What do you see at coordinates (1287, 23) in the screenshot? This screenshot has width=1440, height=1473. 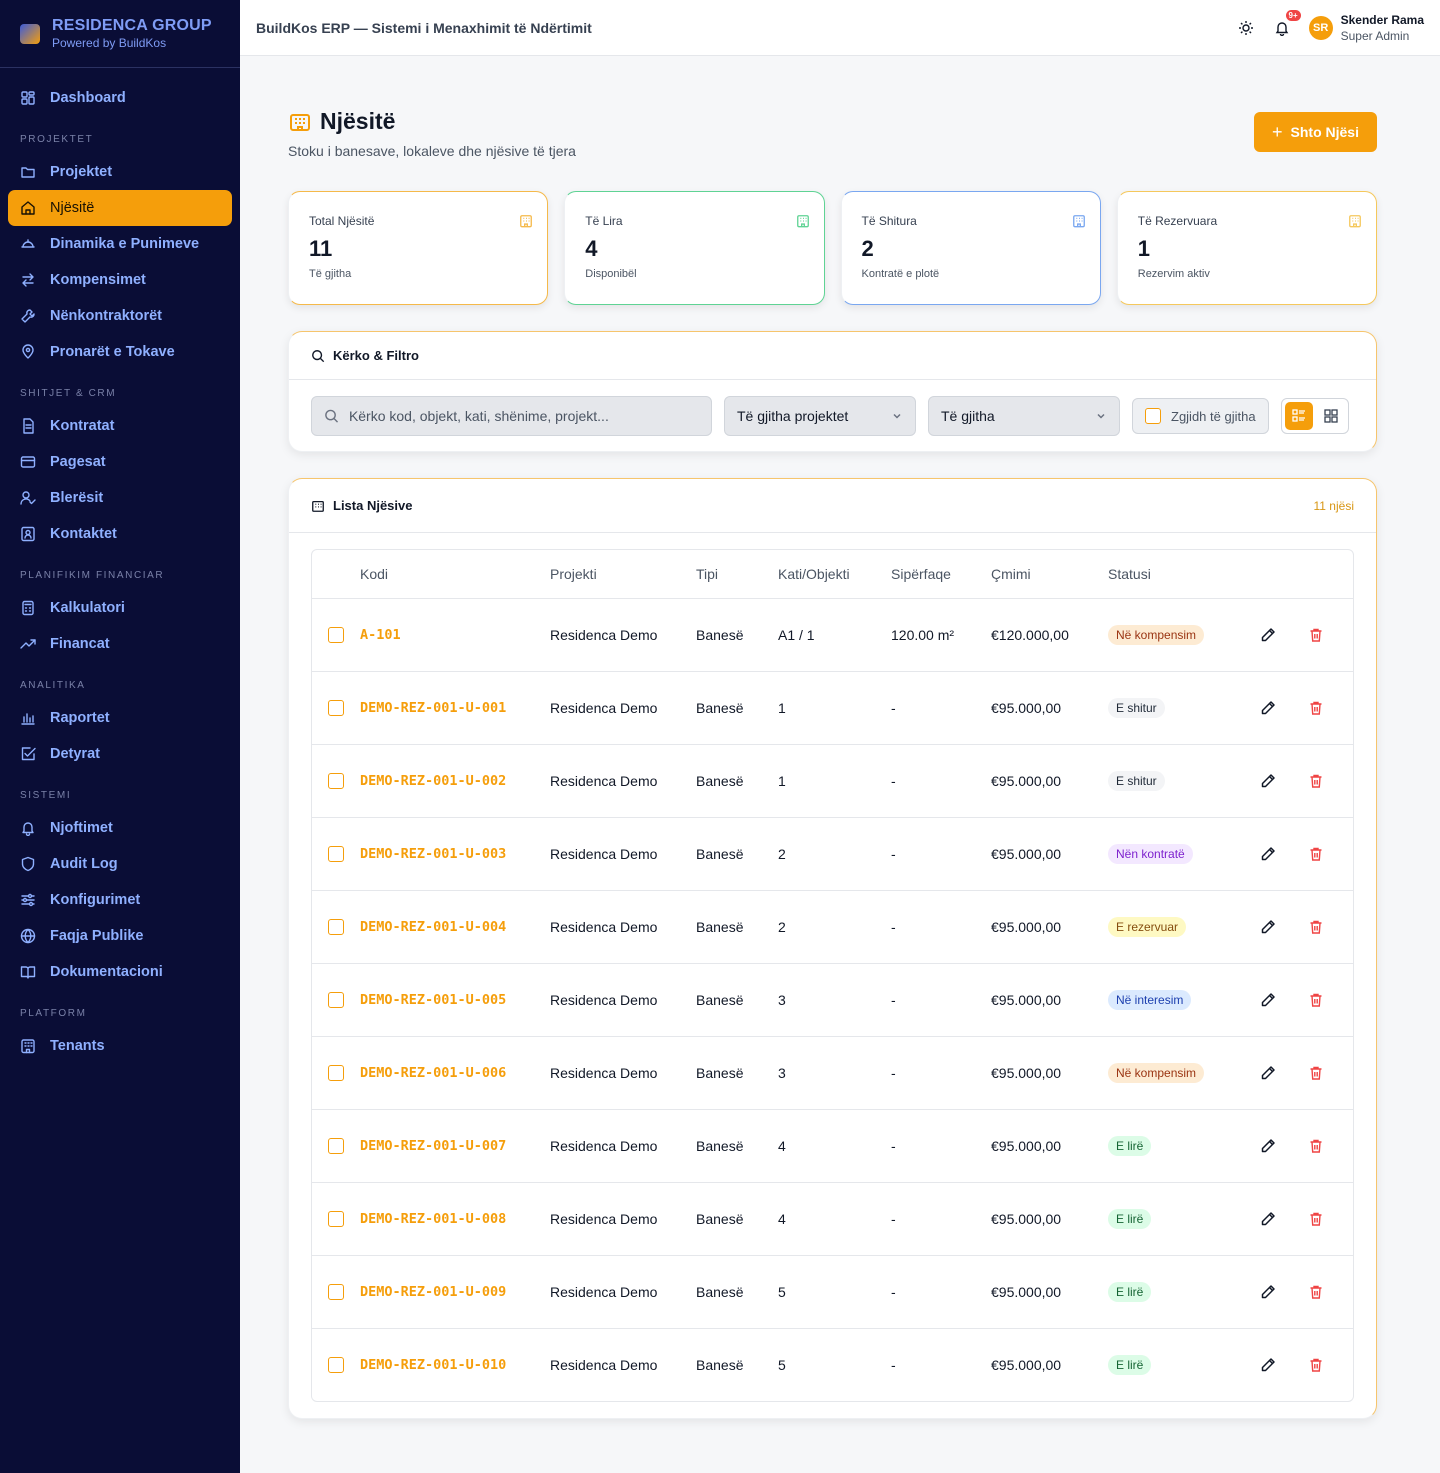 I see `notifications-button: 9+` at bounding box center [1287, 23].